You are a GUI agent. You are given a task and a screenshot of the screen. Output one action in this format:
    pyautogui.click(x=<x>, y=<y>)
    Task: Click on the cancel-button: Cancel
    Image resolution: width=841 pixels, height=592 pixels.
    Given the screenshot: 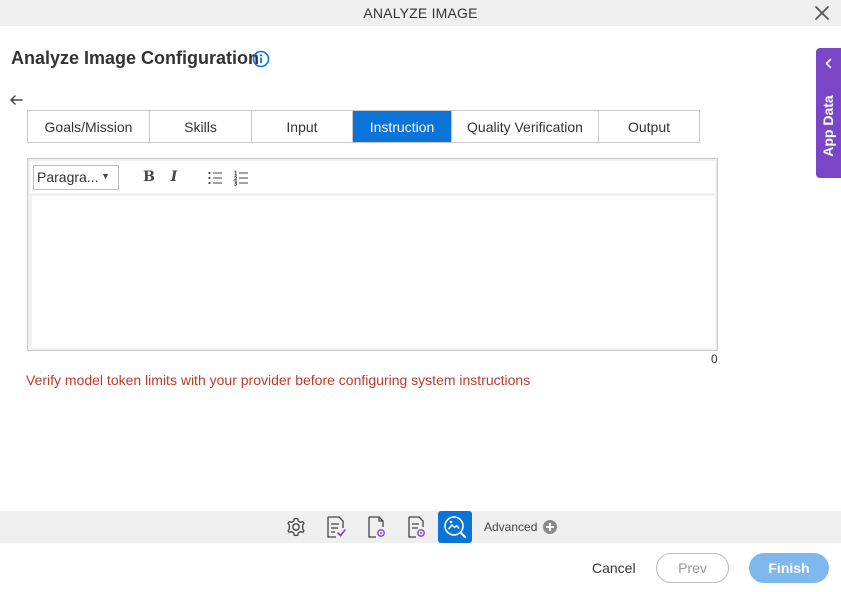 What is the action you would take?
    pyautogui.click(x=614, y=568)
    